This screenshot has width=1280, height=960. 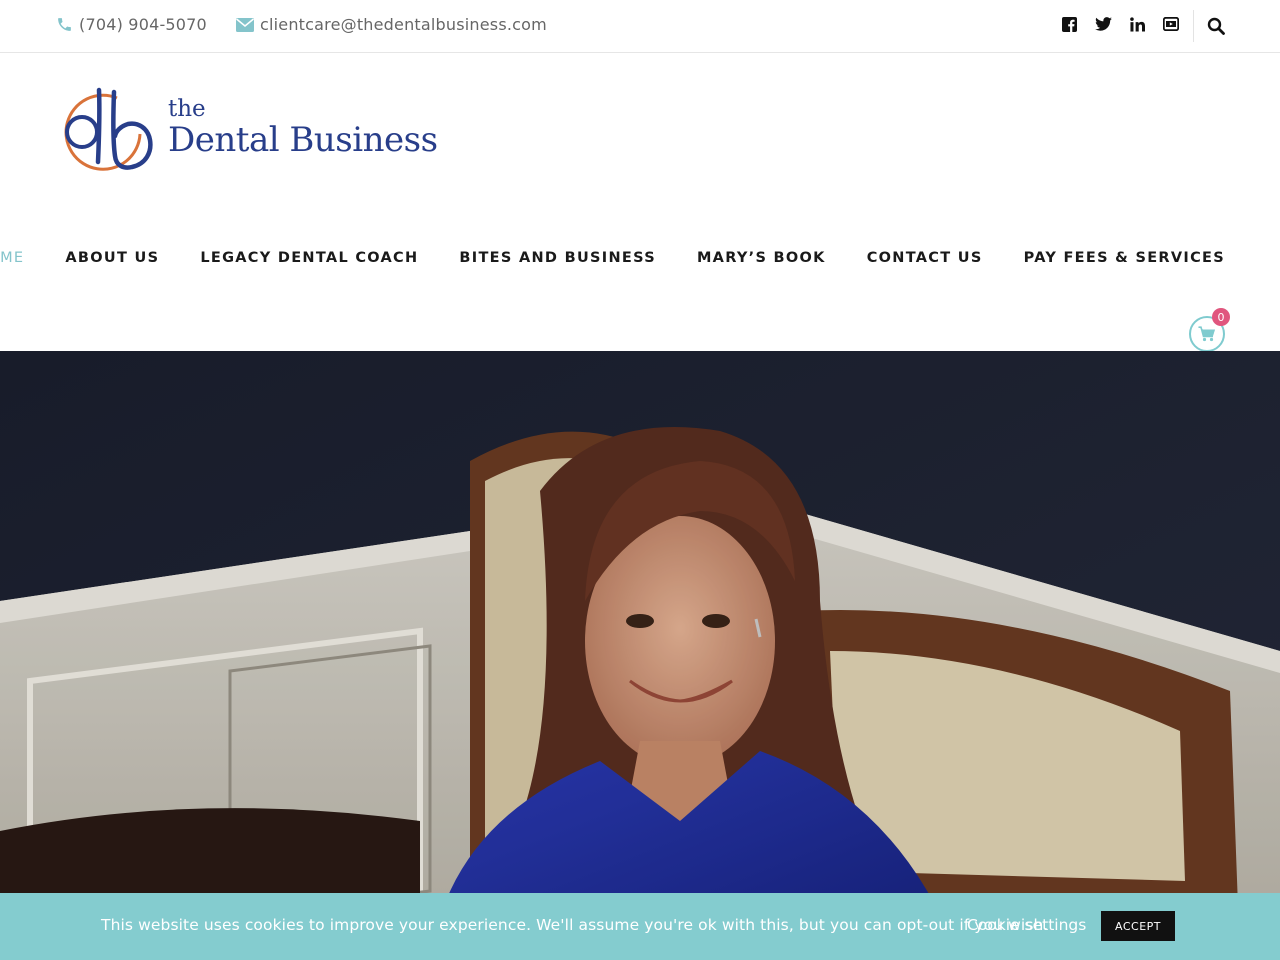 I want to click on search-icon, so click(x=1217, y=27).